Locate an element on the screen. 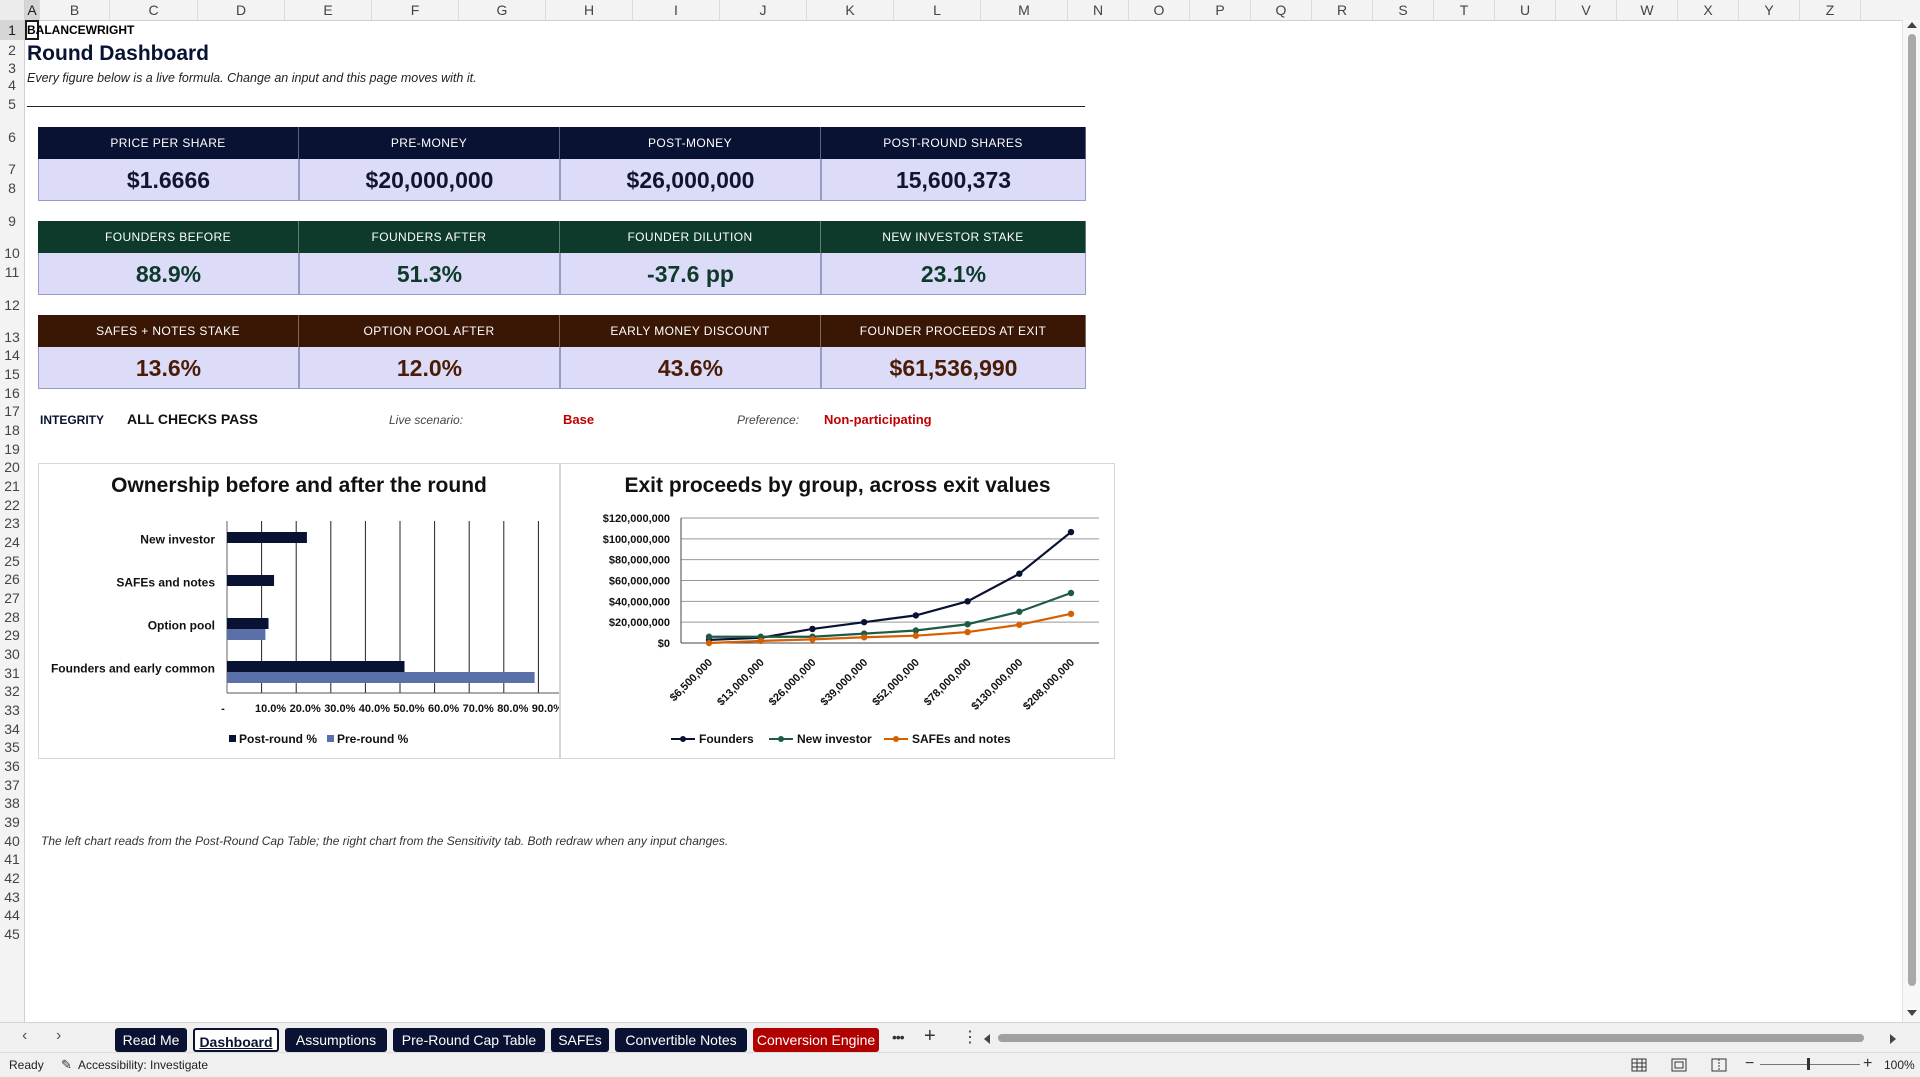  column-header-u: U is located at coordinates (1525, 10).